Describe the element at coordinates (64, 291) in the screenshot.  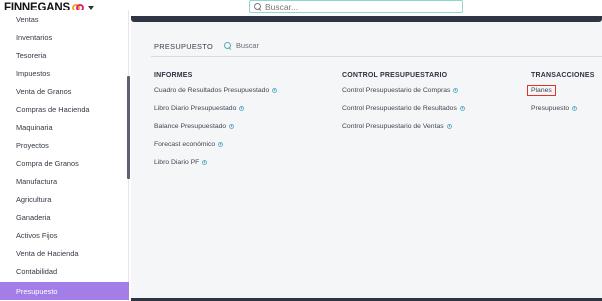
I see `sidebar-item-presupuesto: Presupuesto` at that location.